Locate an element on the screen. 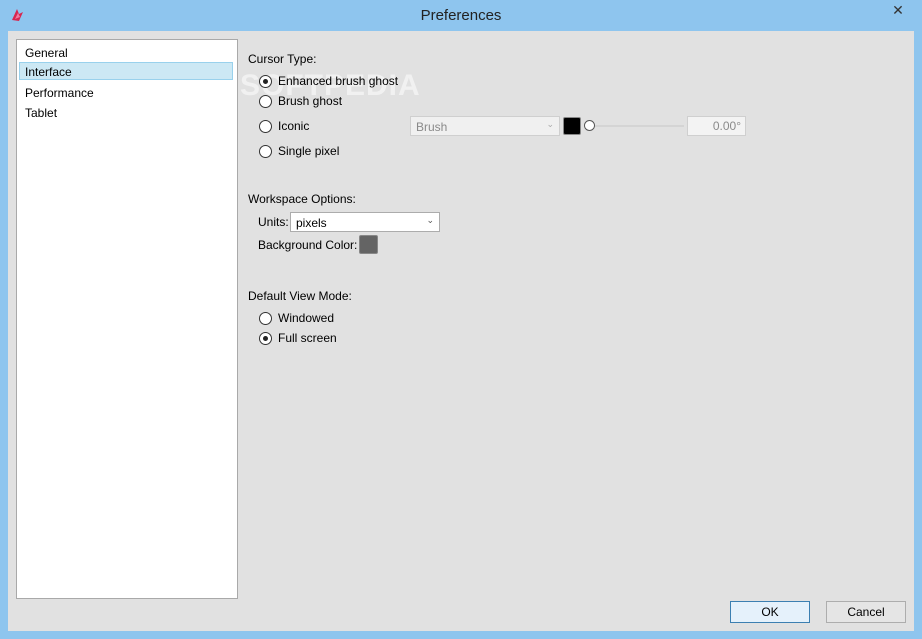  angle-slider-thumb is located at coordinates (589, 125).